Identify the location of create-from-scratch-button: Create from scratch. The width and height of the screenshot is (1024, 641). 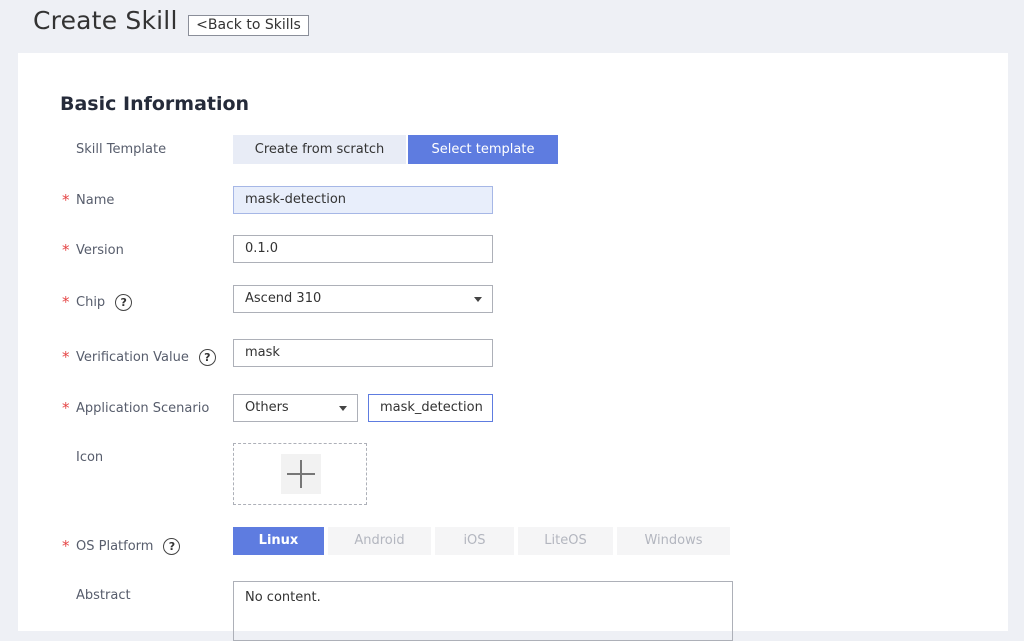
(319, 149).